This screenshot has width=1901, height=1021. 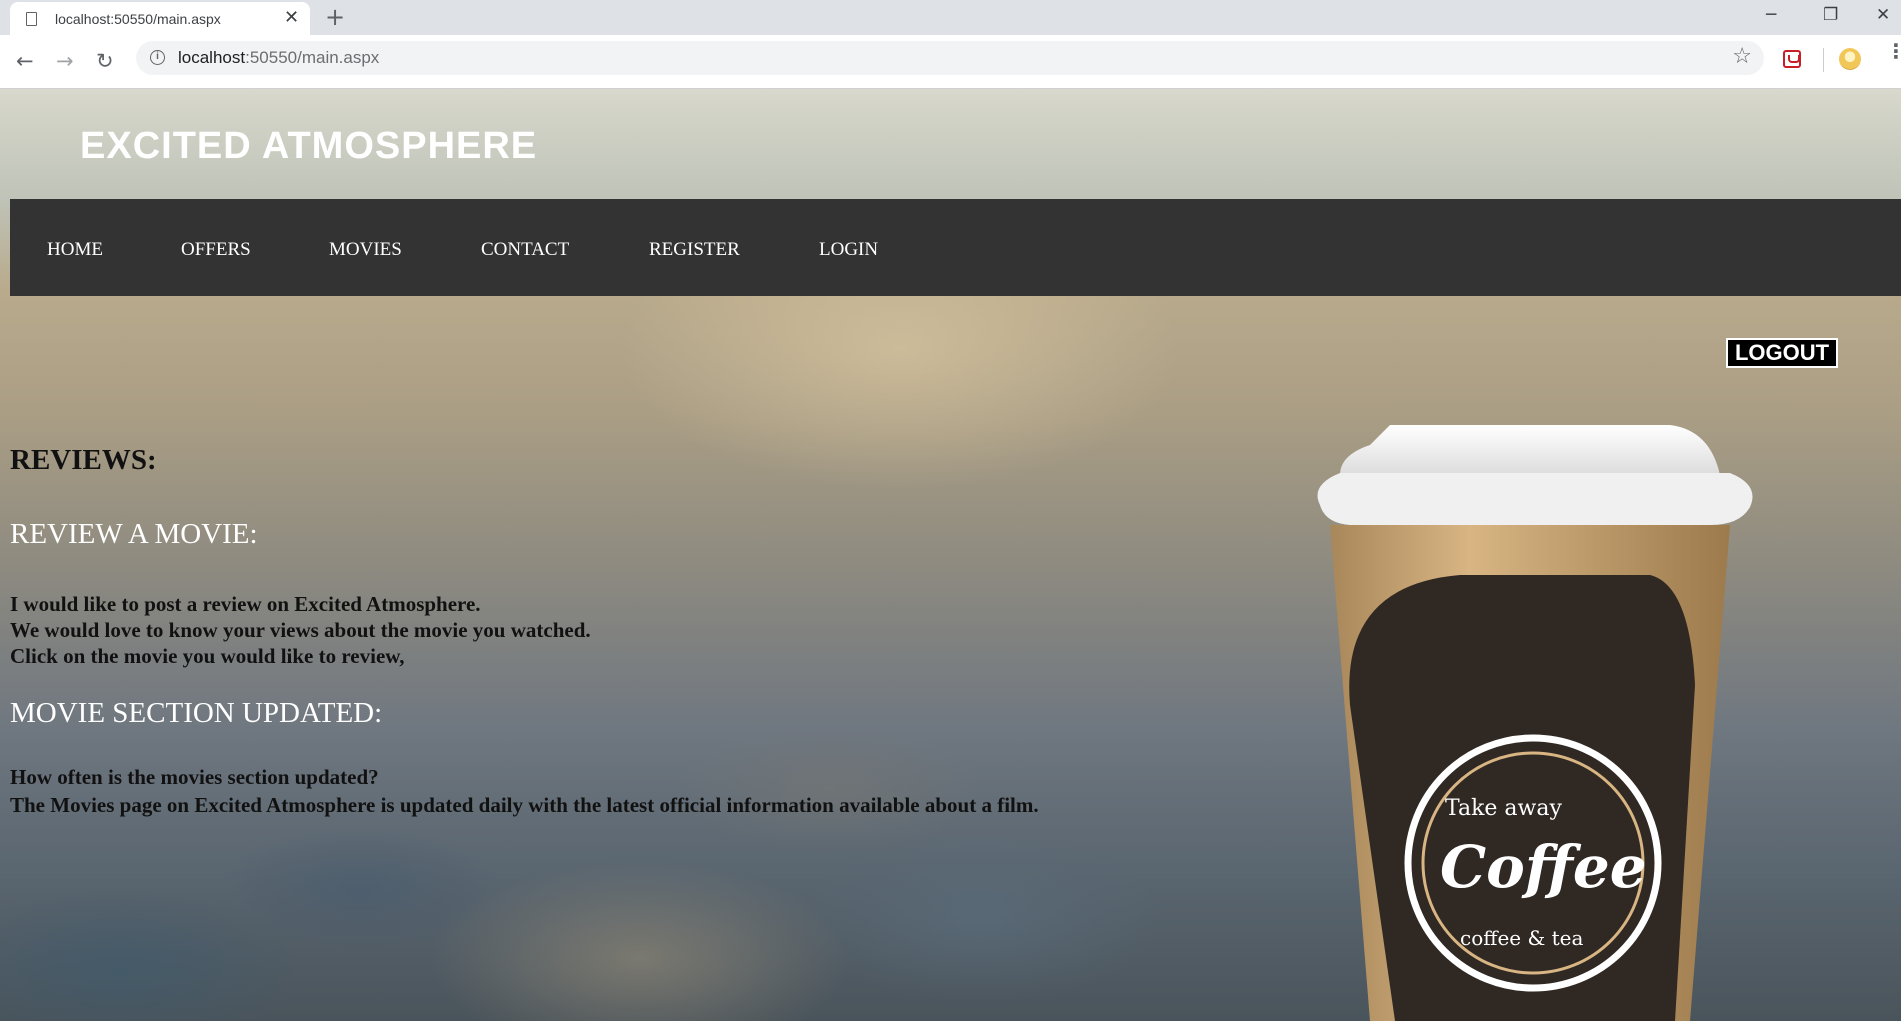 What do you see at coordinates (1850, 59) in the screenshot?
I see `profile-avatar` at bounding box center [1850, 59].